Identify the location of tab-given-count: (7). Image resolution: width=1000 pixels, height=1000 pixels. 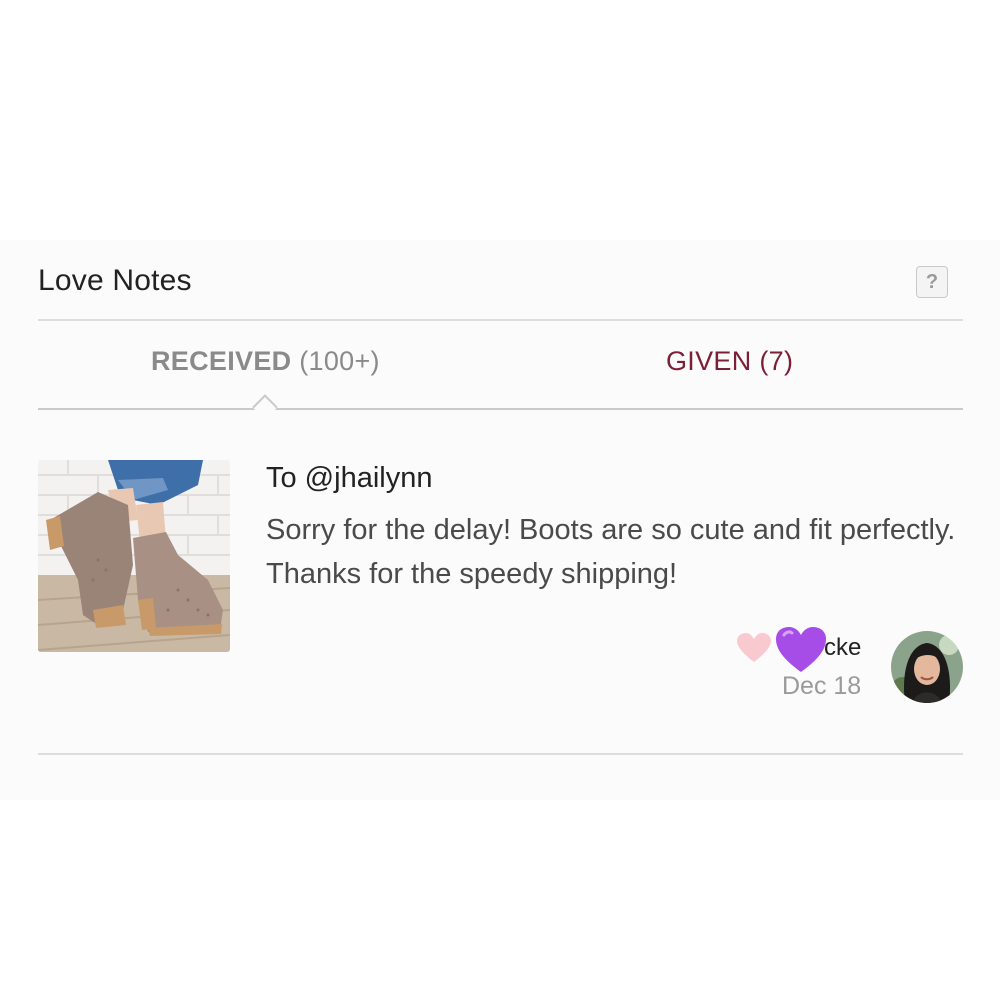
(776, 361).